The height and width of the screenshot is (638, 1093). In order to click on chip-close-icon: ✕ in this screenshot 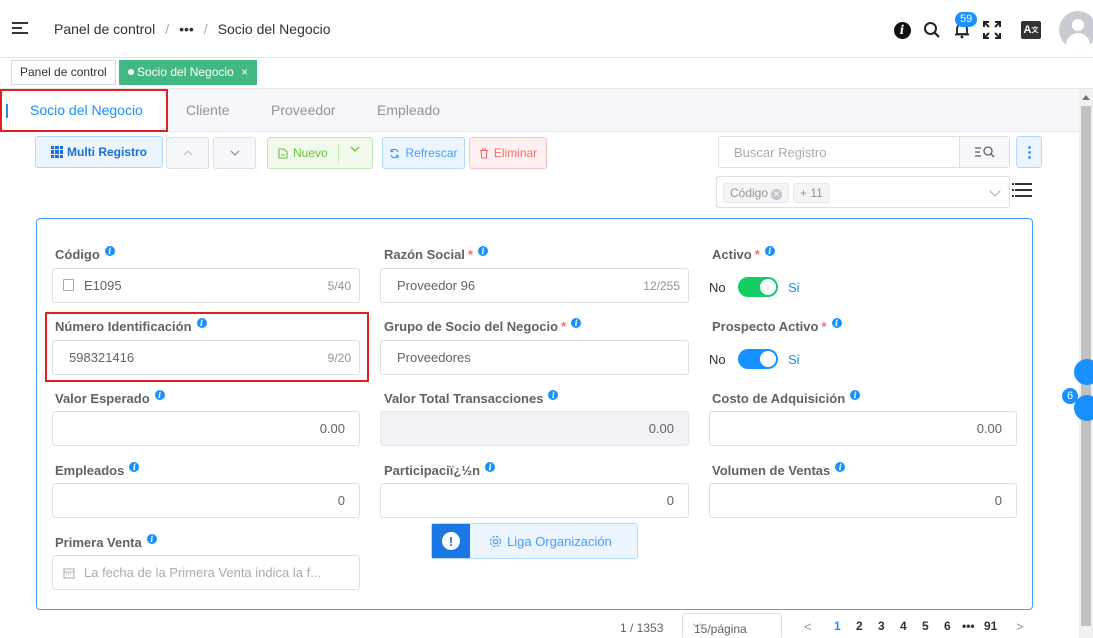, I will do `click(777, 194)`.